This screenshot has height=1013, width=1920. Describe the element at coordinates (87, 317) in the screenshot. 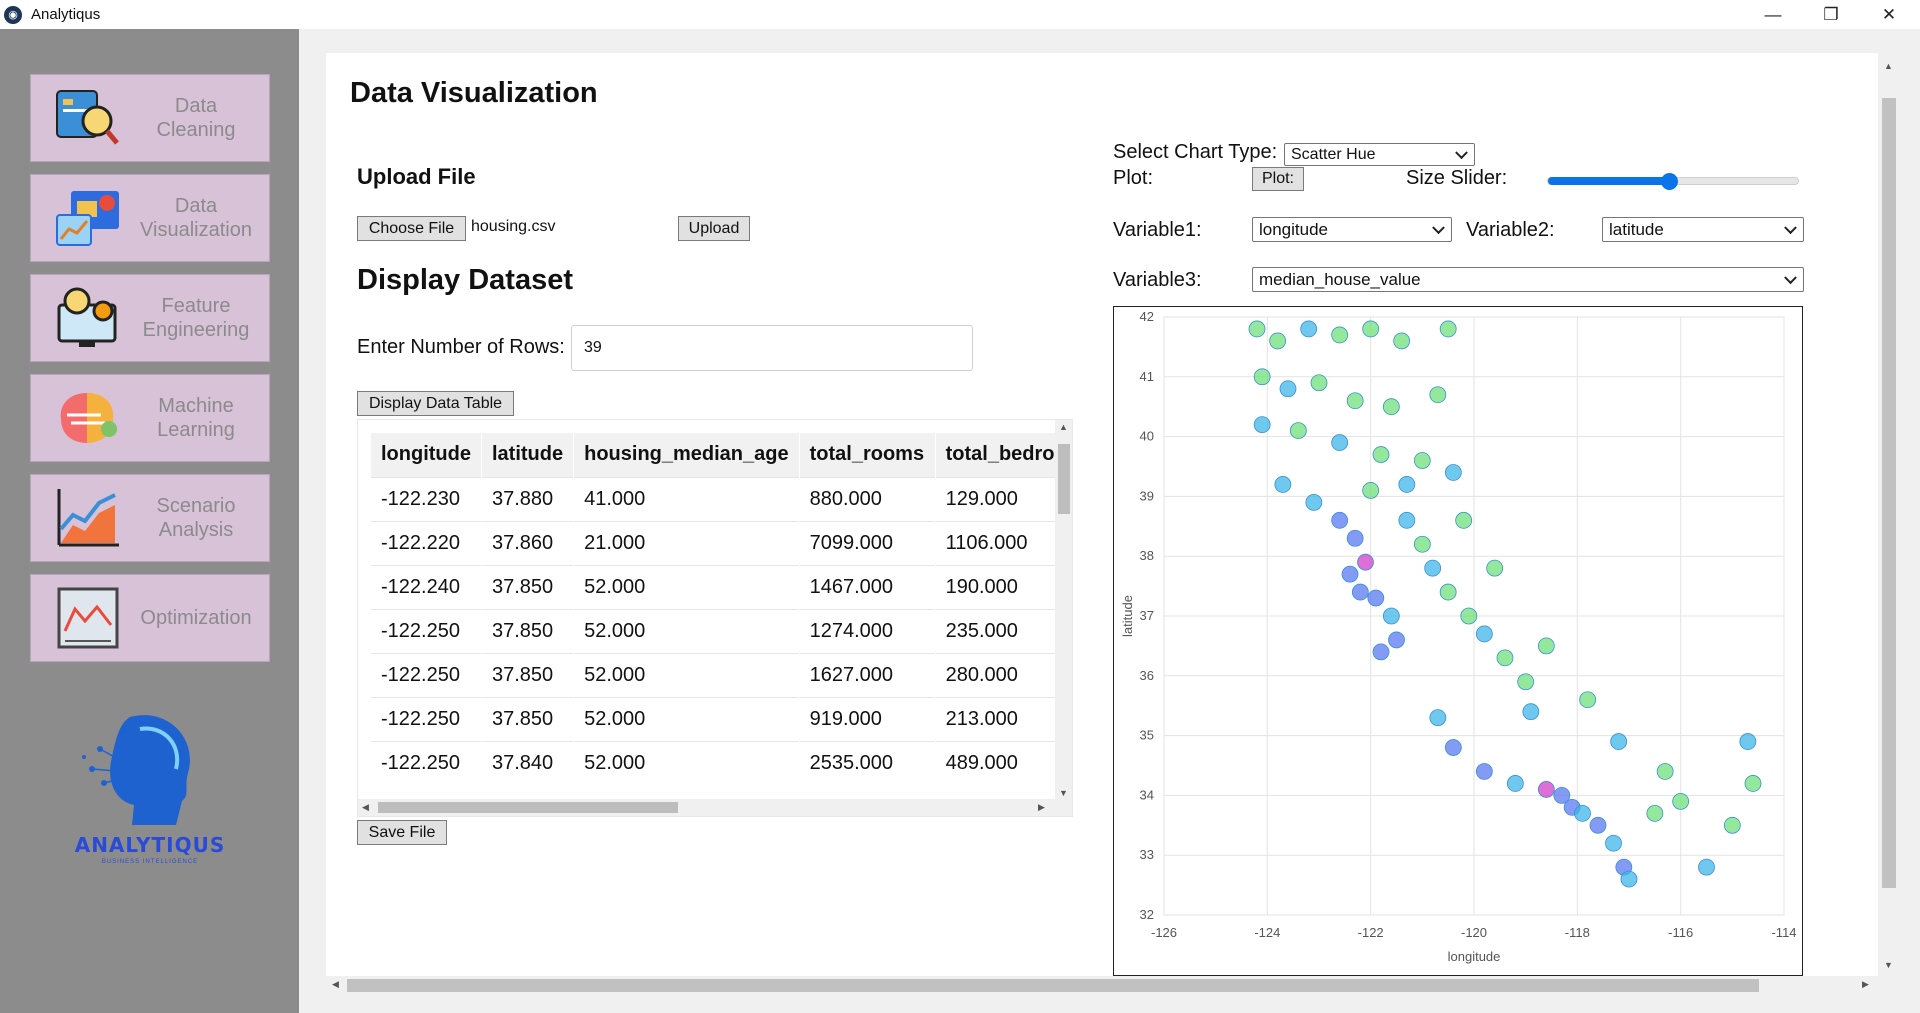

I see `feature-engineering-icon` at that location.